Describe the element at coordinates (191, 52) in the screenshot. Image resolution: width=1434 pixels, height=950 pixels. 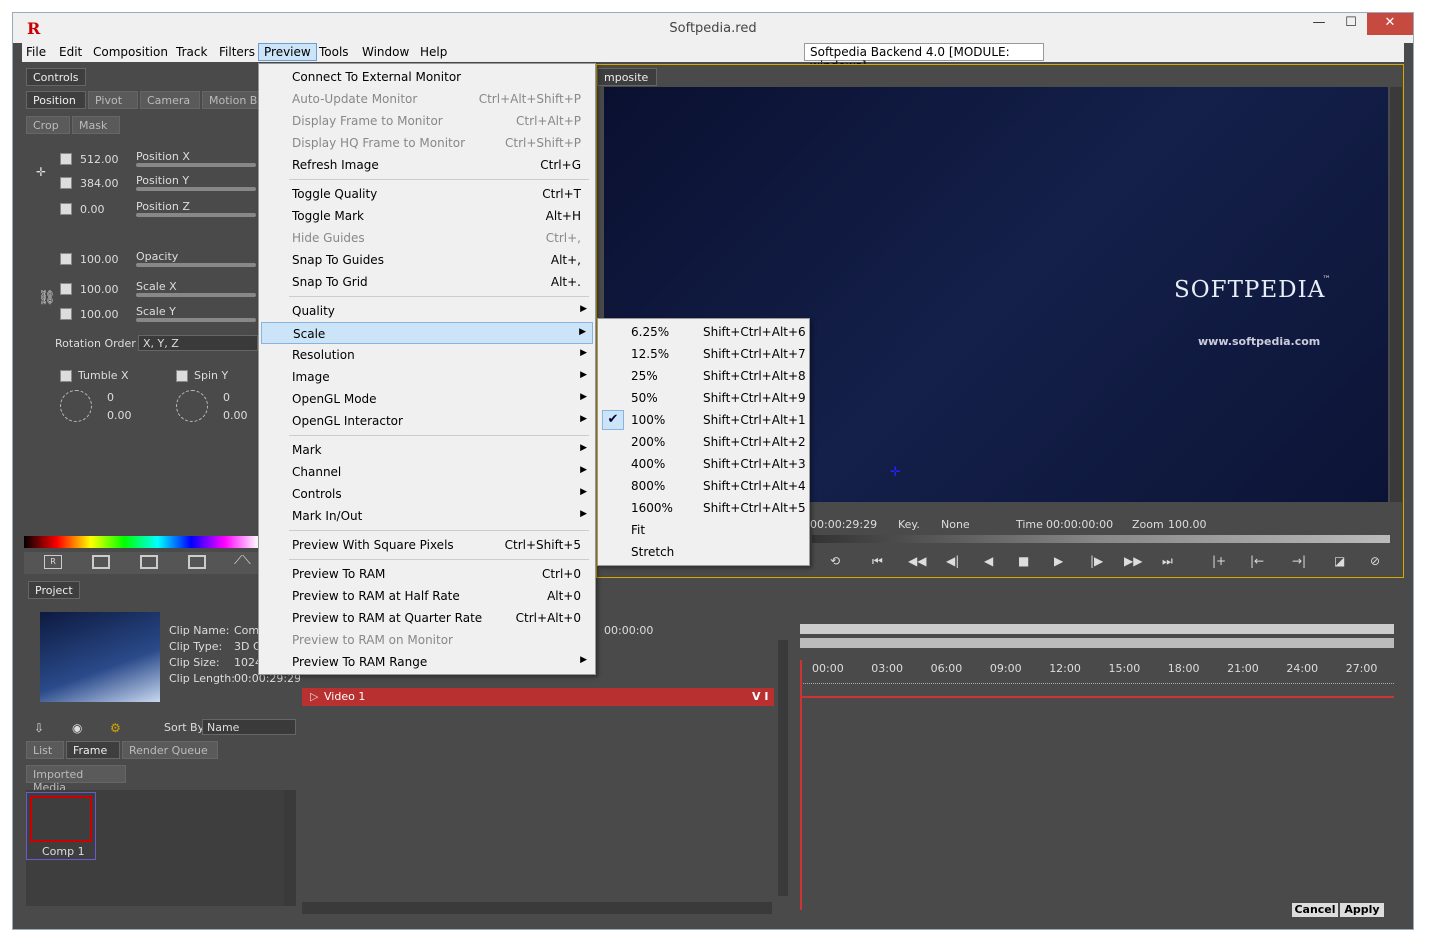
I see `menu-track: Track` at that location.